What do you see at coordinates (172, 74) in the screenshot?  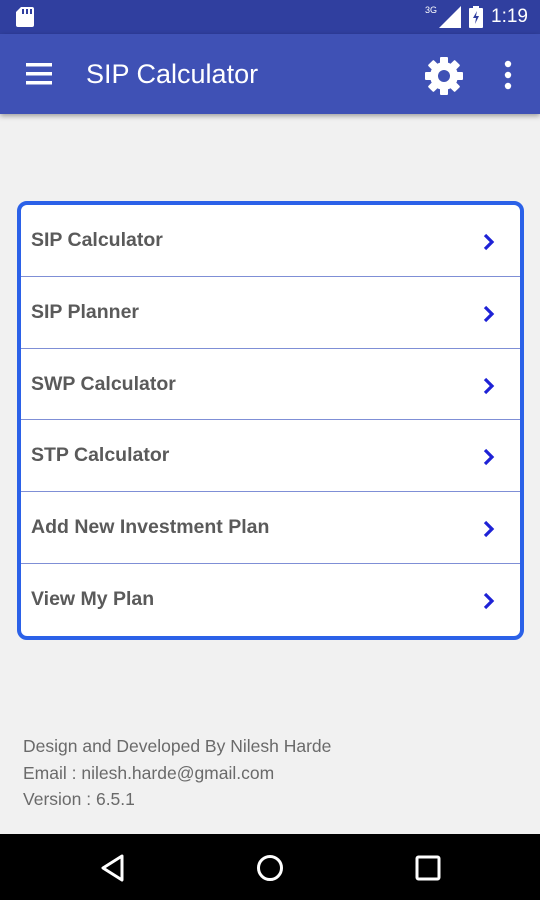 I see `page-title: SIP Calculator` at bounding box center [172, 74].